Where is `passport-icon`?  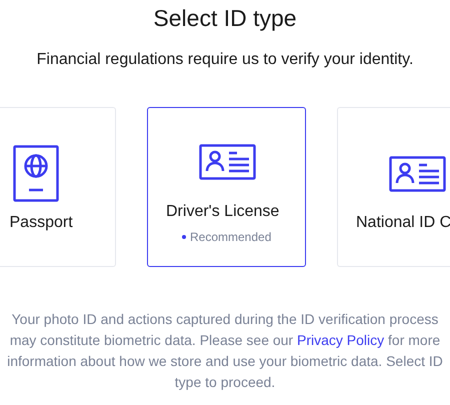 passport-icon is located at coordinates (36, 173).